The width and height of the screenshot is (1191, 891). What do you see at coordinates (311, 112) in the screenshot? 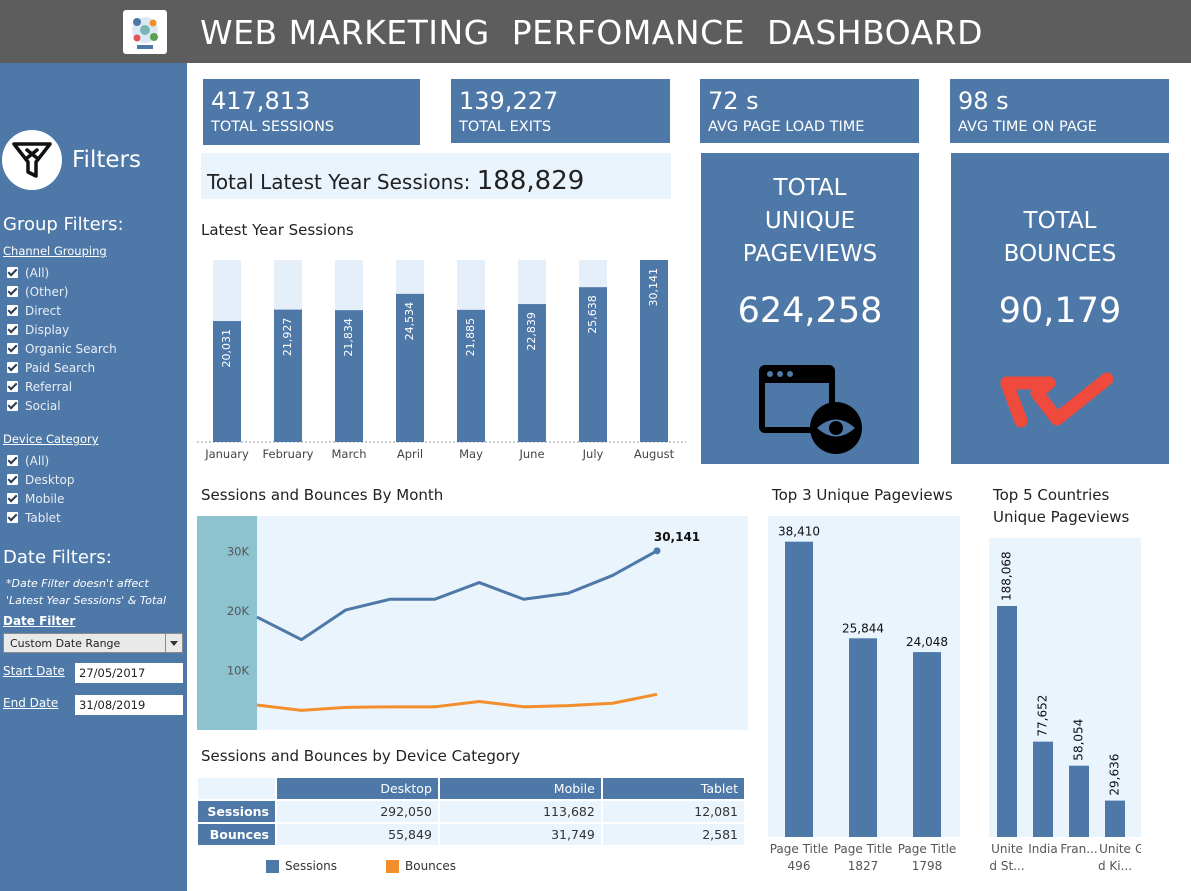
I see `kpi-total-sessions: 417,813 TOTAL SESSIONS` at bounding box center [311, 112].